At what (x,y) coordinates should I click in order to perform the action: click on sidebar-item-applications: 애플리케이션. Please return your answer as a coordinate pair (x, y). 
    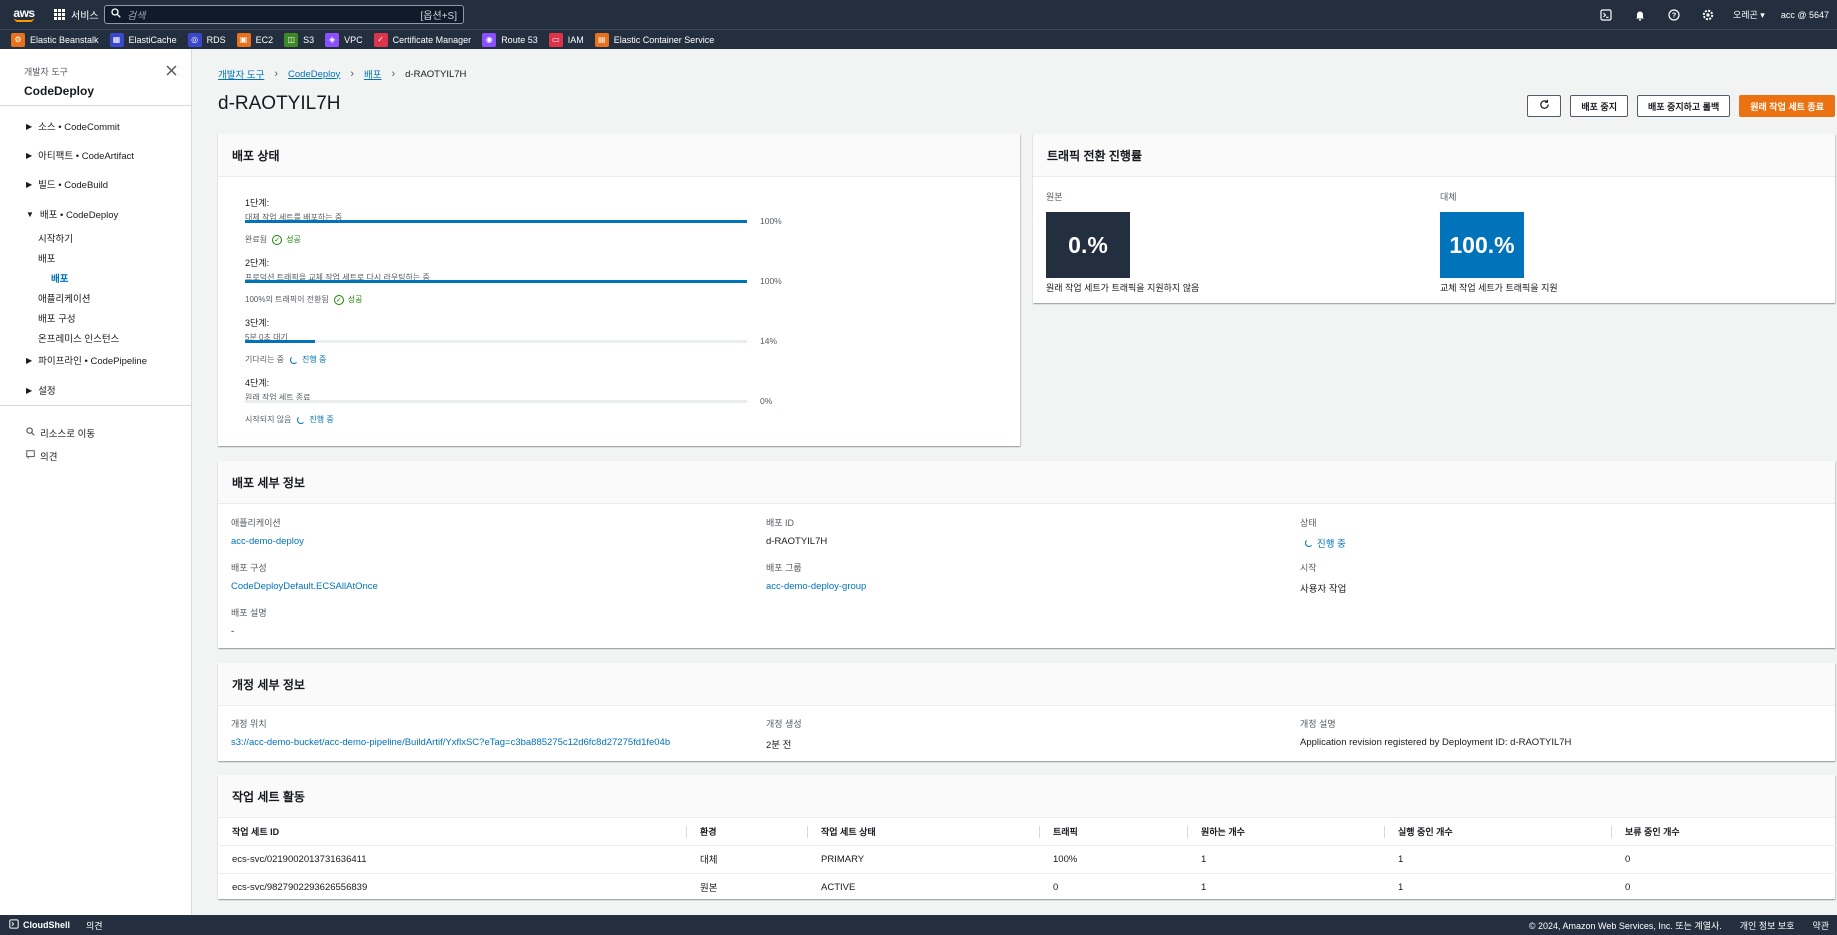
    Looking at the image, I should click on (64, 298).